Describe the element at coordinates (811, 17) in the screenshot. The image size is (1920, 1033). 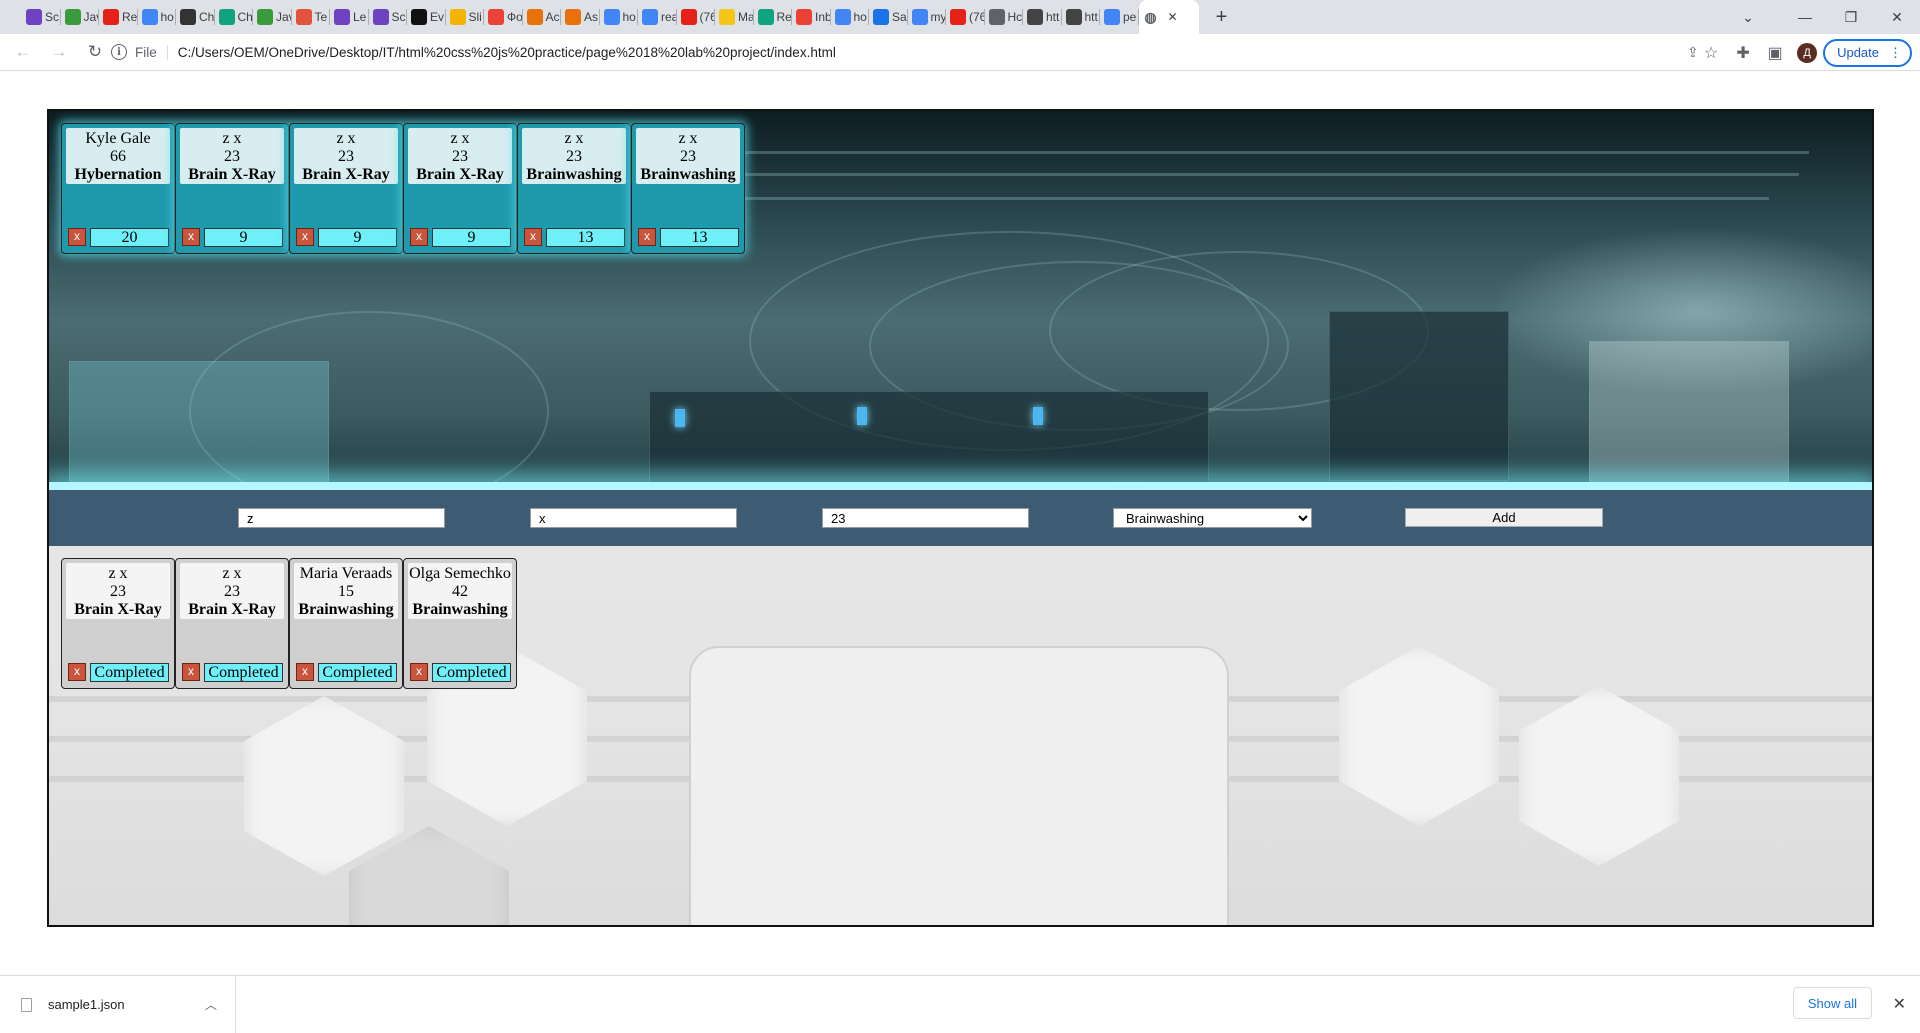
I see `browser-tab: Inb` at that location.